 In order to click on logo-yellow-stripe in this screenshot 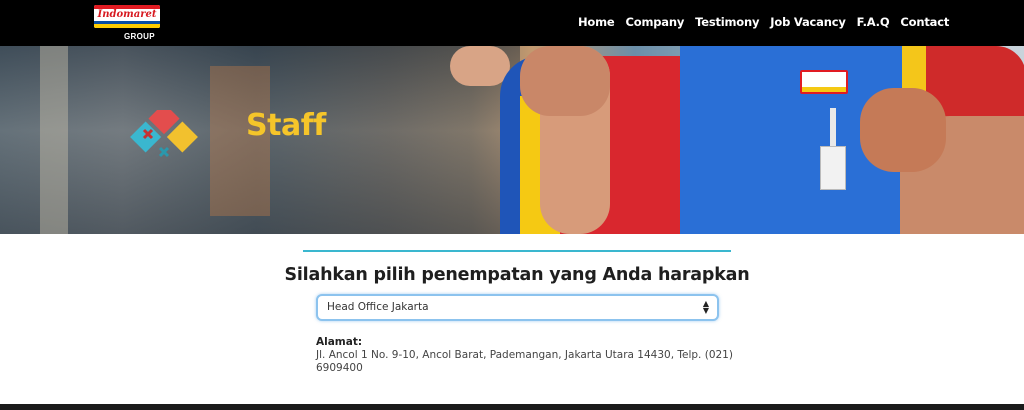, I will do `click(127, 26)`.